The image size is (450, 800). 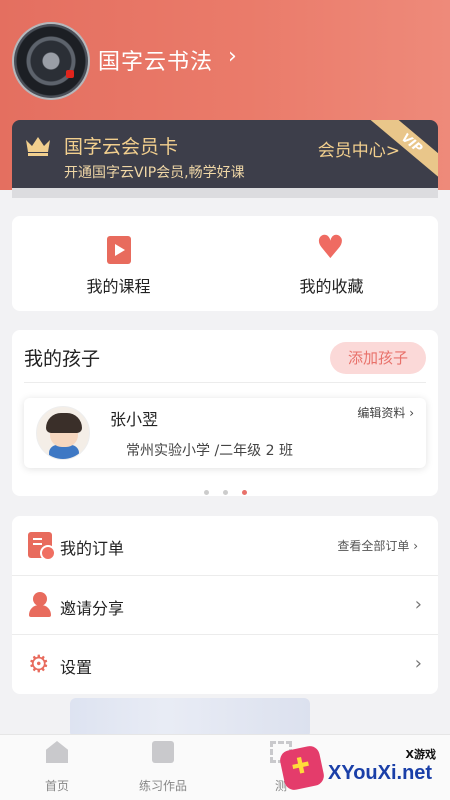 What do you see at coordinates (225, 382) in the screenshot?
I see `divider` at bounding box center [225, 382].